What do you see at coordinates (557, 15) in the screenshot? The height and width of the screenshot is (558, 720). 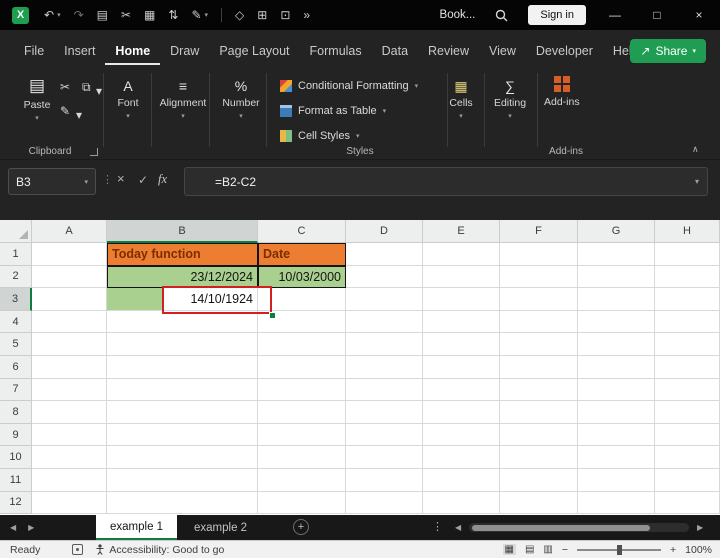 I see `sign-in-button: Sign in` at bounding box center [557, 15].